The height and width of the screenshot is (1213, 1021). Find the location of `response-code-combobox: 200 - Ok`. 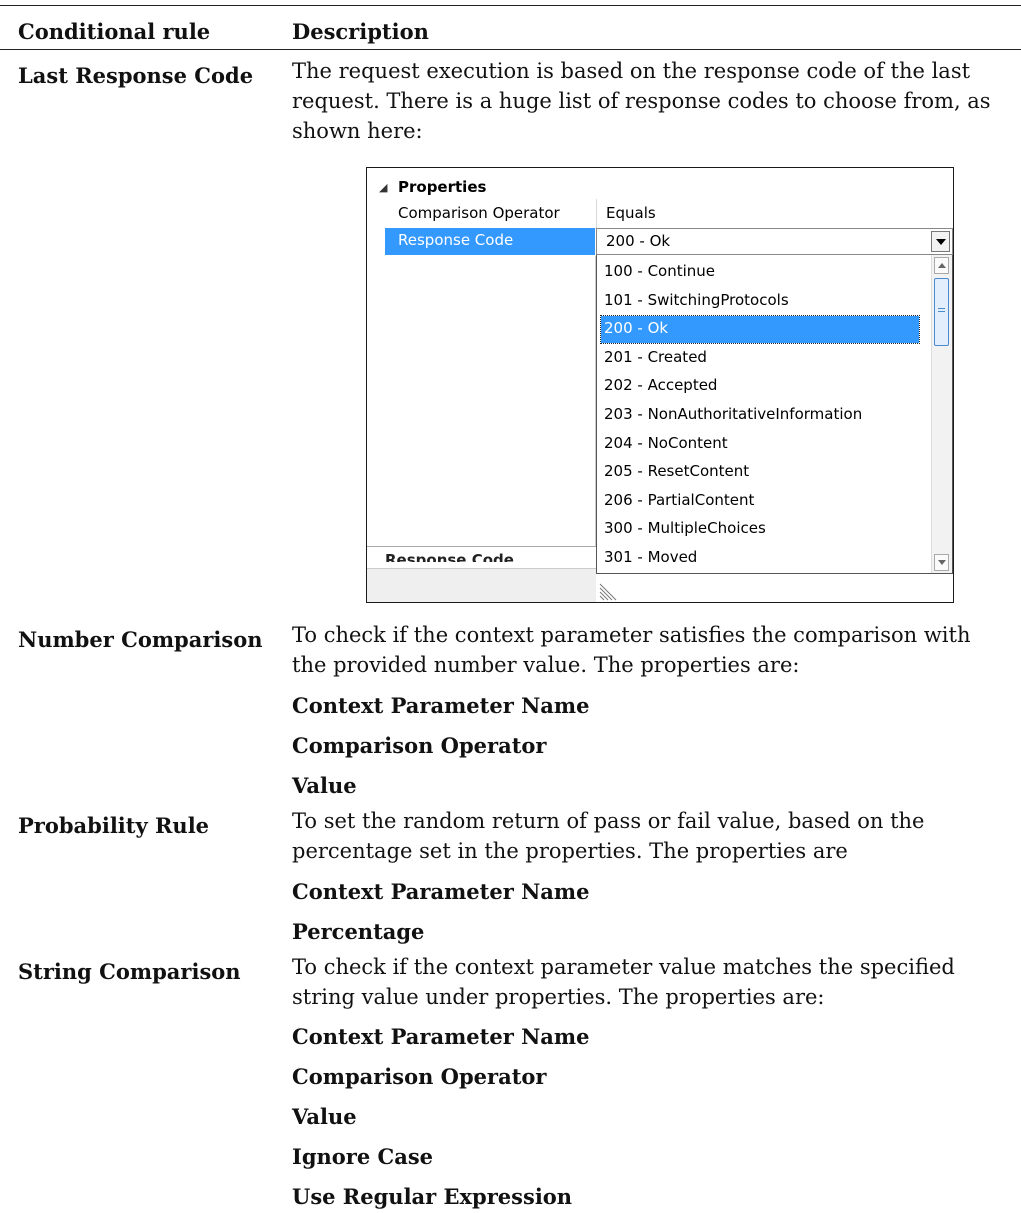

response-code-combobox: 200 - Ok is located at coordinates (774, 241).